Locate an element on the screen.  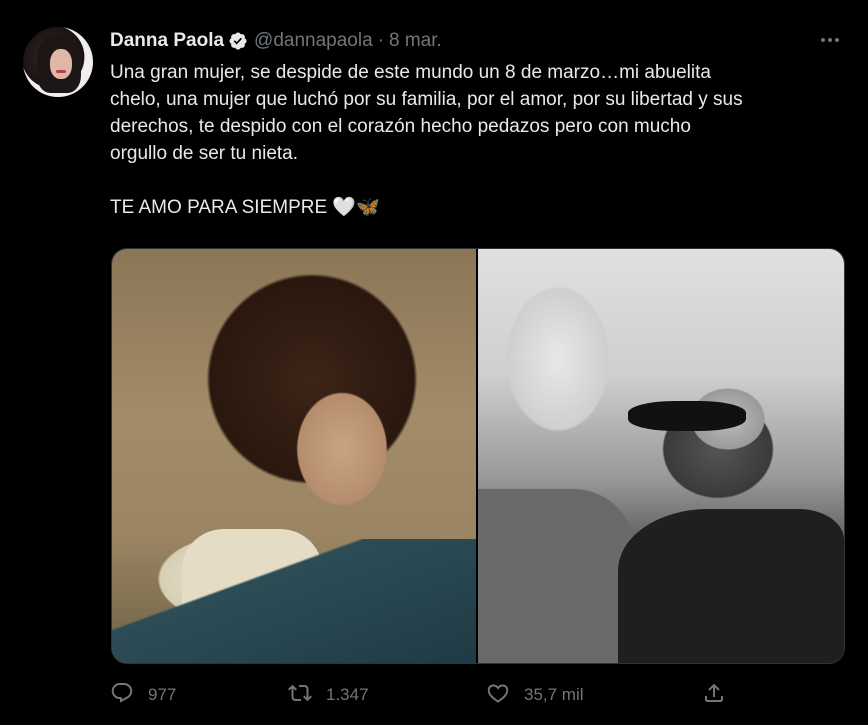
heart-icon is located at coordinates (498, 695).